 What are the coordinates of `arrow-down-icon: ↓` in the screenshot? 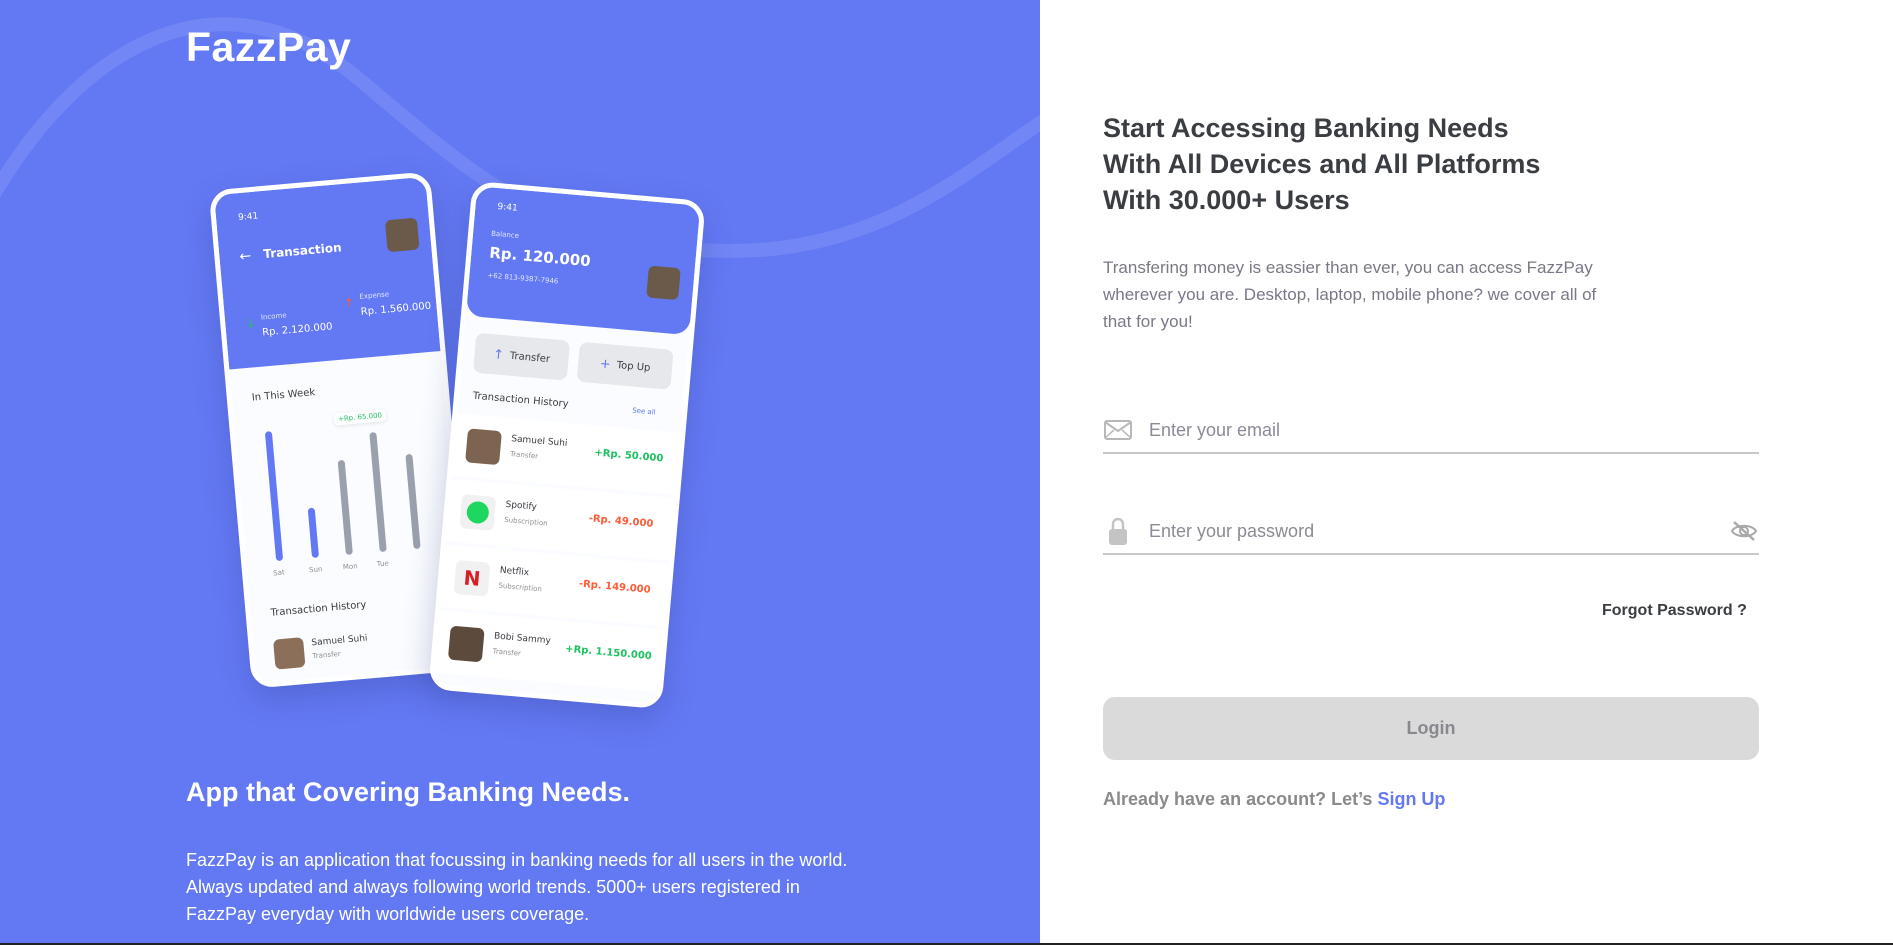 It's located at (250, 323).